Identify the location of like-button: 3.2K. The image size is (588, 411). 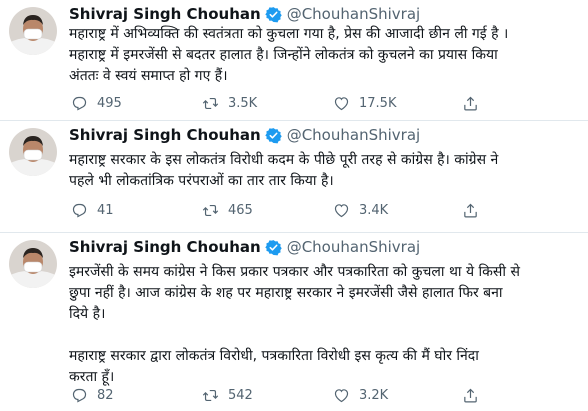
(360, 395).